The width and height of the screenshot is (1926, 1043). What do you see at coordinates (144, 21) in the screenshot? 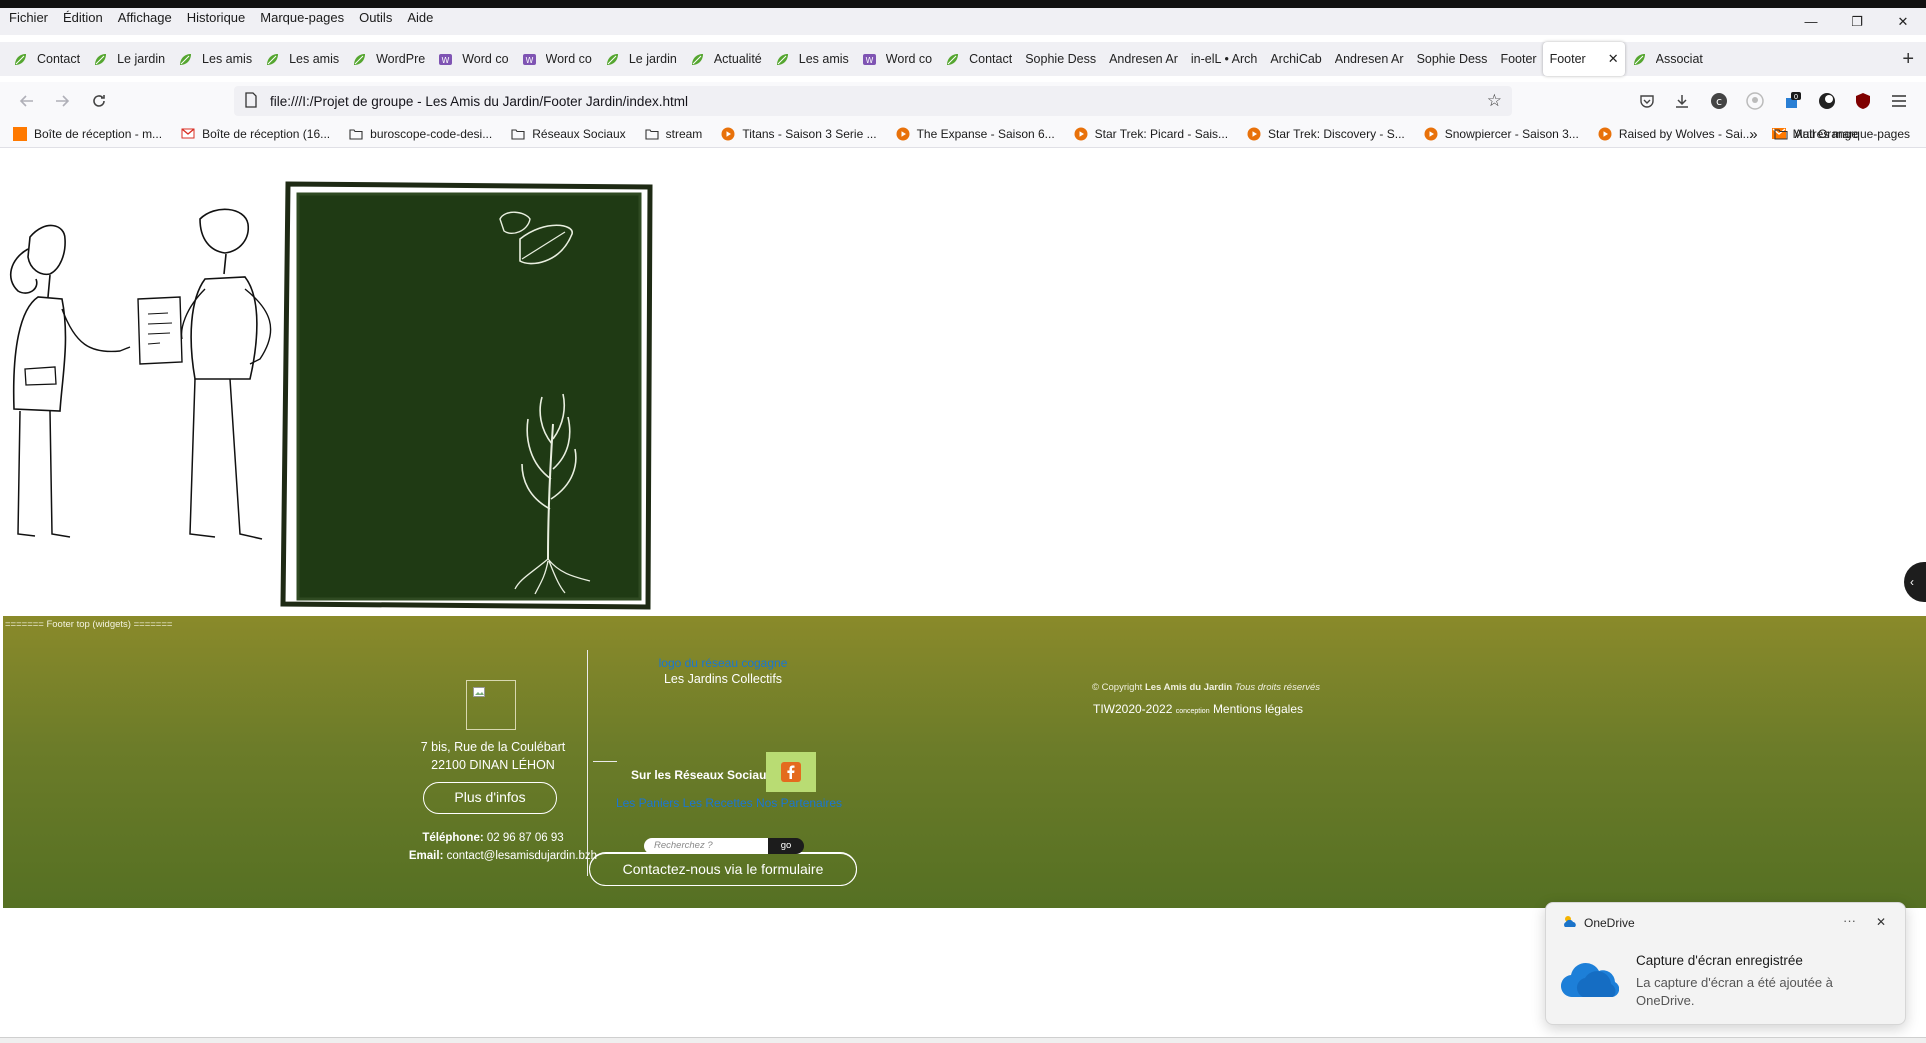
I see `menu-affichage: Affichage` at bounding box center [144, 21].